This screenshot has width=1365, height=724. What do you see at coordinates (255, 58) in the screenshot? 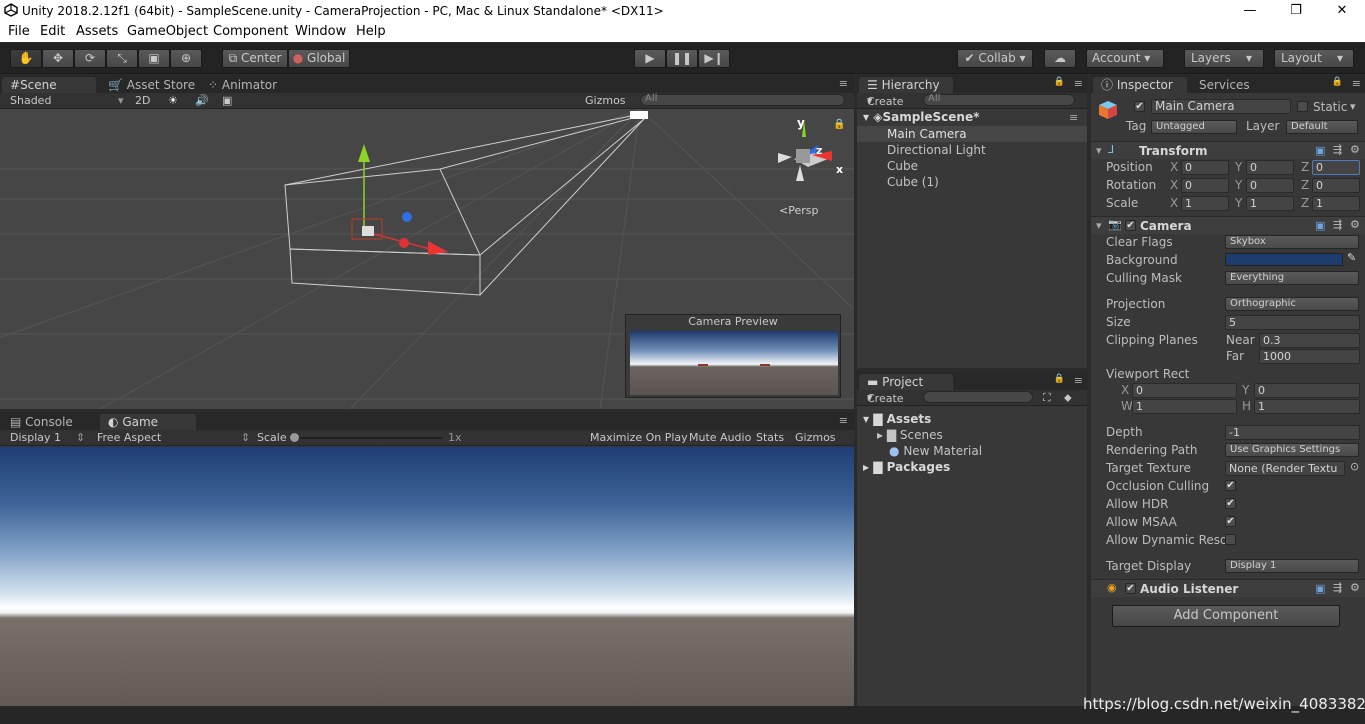
I see `pivot-center-toggle: ⧉ Center` at bounding box center [255, 58].